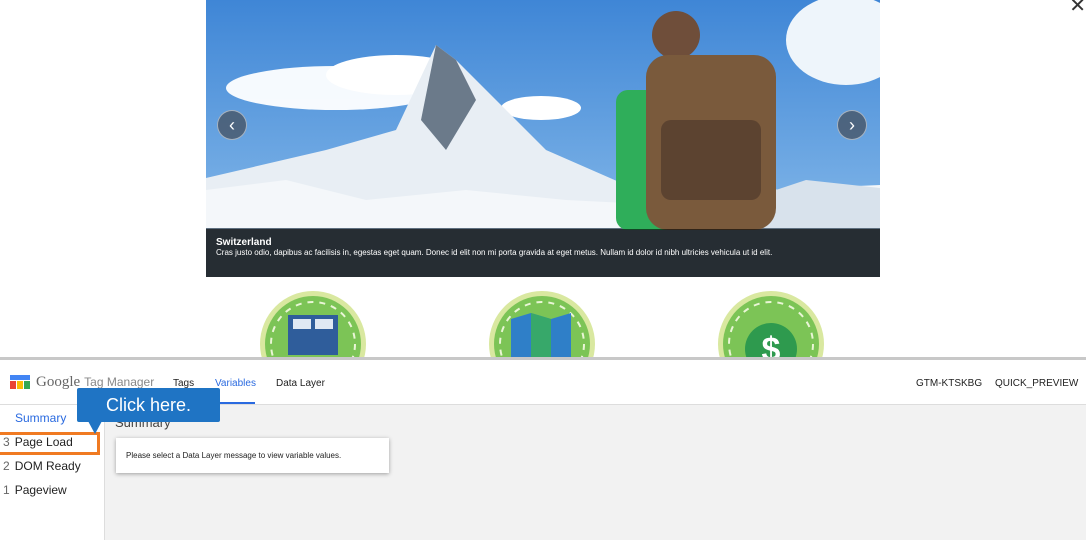  Describe the element at coordinates (6, 490) in the screenshot. I see `event-number: 1` at that location.